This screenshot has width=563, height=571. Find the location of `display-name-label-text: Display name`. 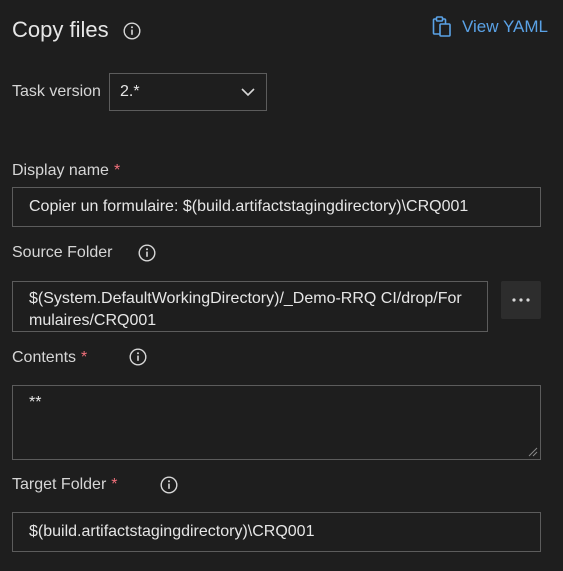

display-name-label-text: Display name is located at coordinates (60, 170).